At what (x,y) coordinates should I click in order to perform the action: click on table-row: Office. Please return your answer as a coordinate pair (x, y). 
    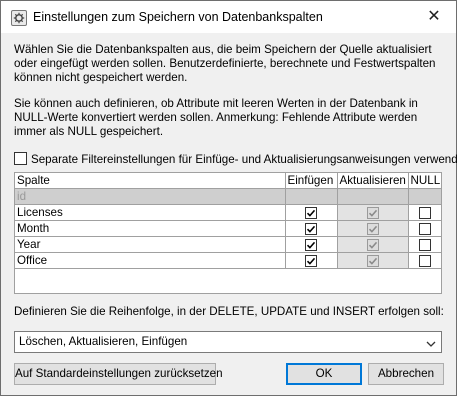
    Looking at the image, I should click on (228, 260).